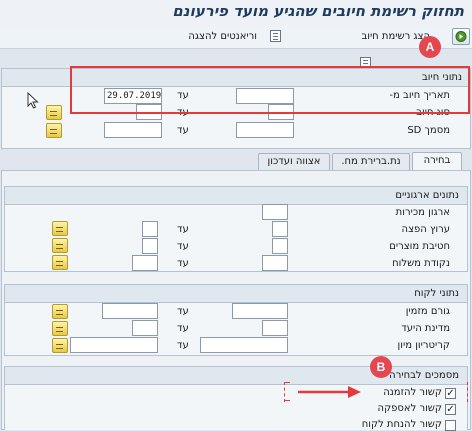 This screenshot has width=472, height=431. What do you see at coordinates (244, 345) in the screenshot?
I see `sort-criterion-from-input` at bounding box center [244, 345].